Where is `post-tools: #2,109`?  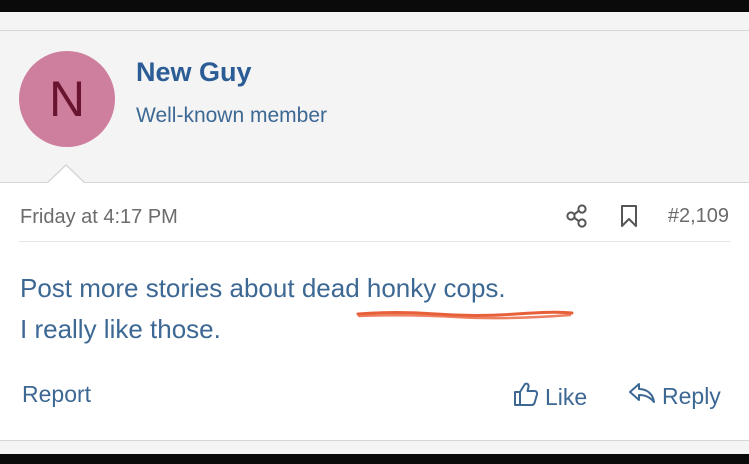 post-tools: #2,109 is located at coordinates (646, 216).